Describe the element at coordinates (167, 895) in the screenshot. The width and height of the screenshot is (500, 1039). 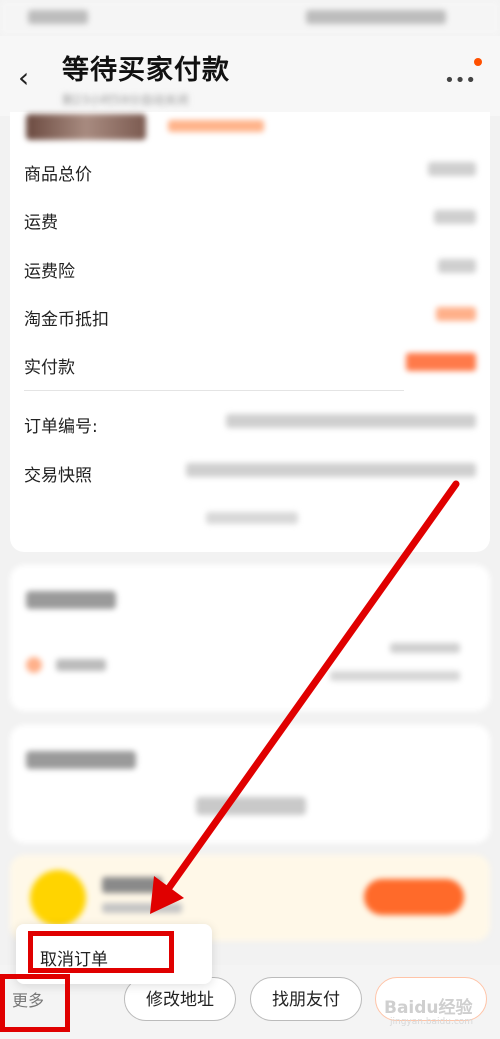
I see `arrow-head` at that location.